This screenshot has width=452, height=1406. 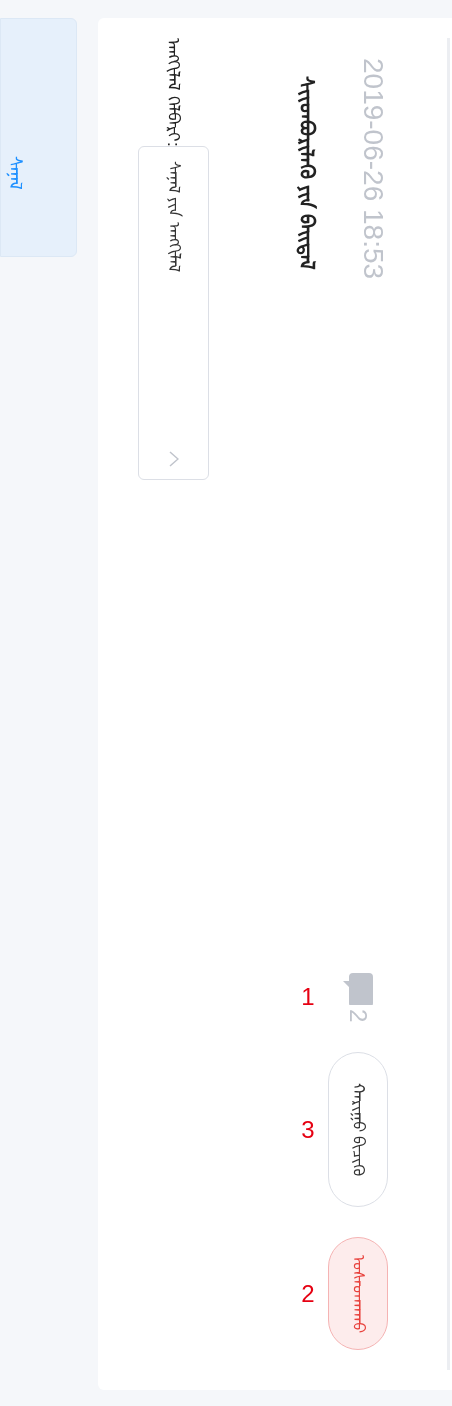 I want to click on annotation-number: 2, so click(x=308, y=1293).